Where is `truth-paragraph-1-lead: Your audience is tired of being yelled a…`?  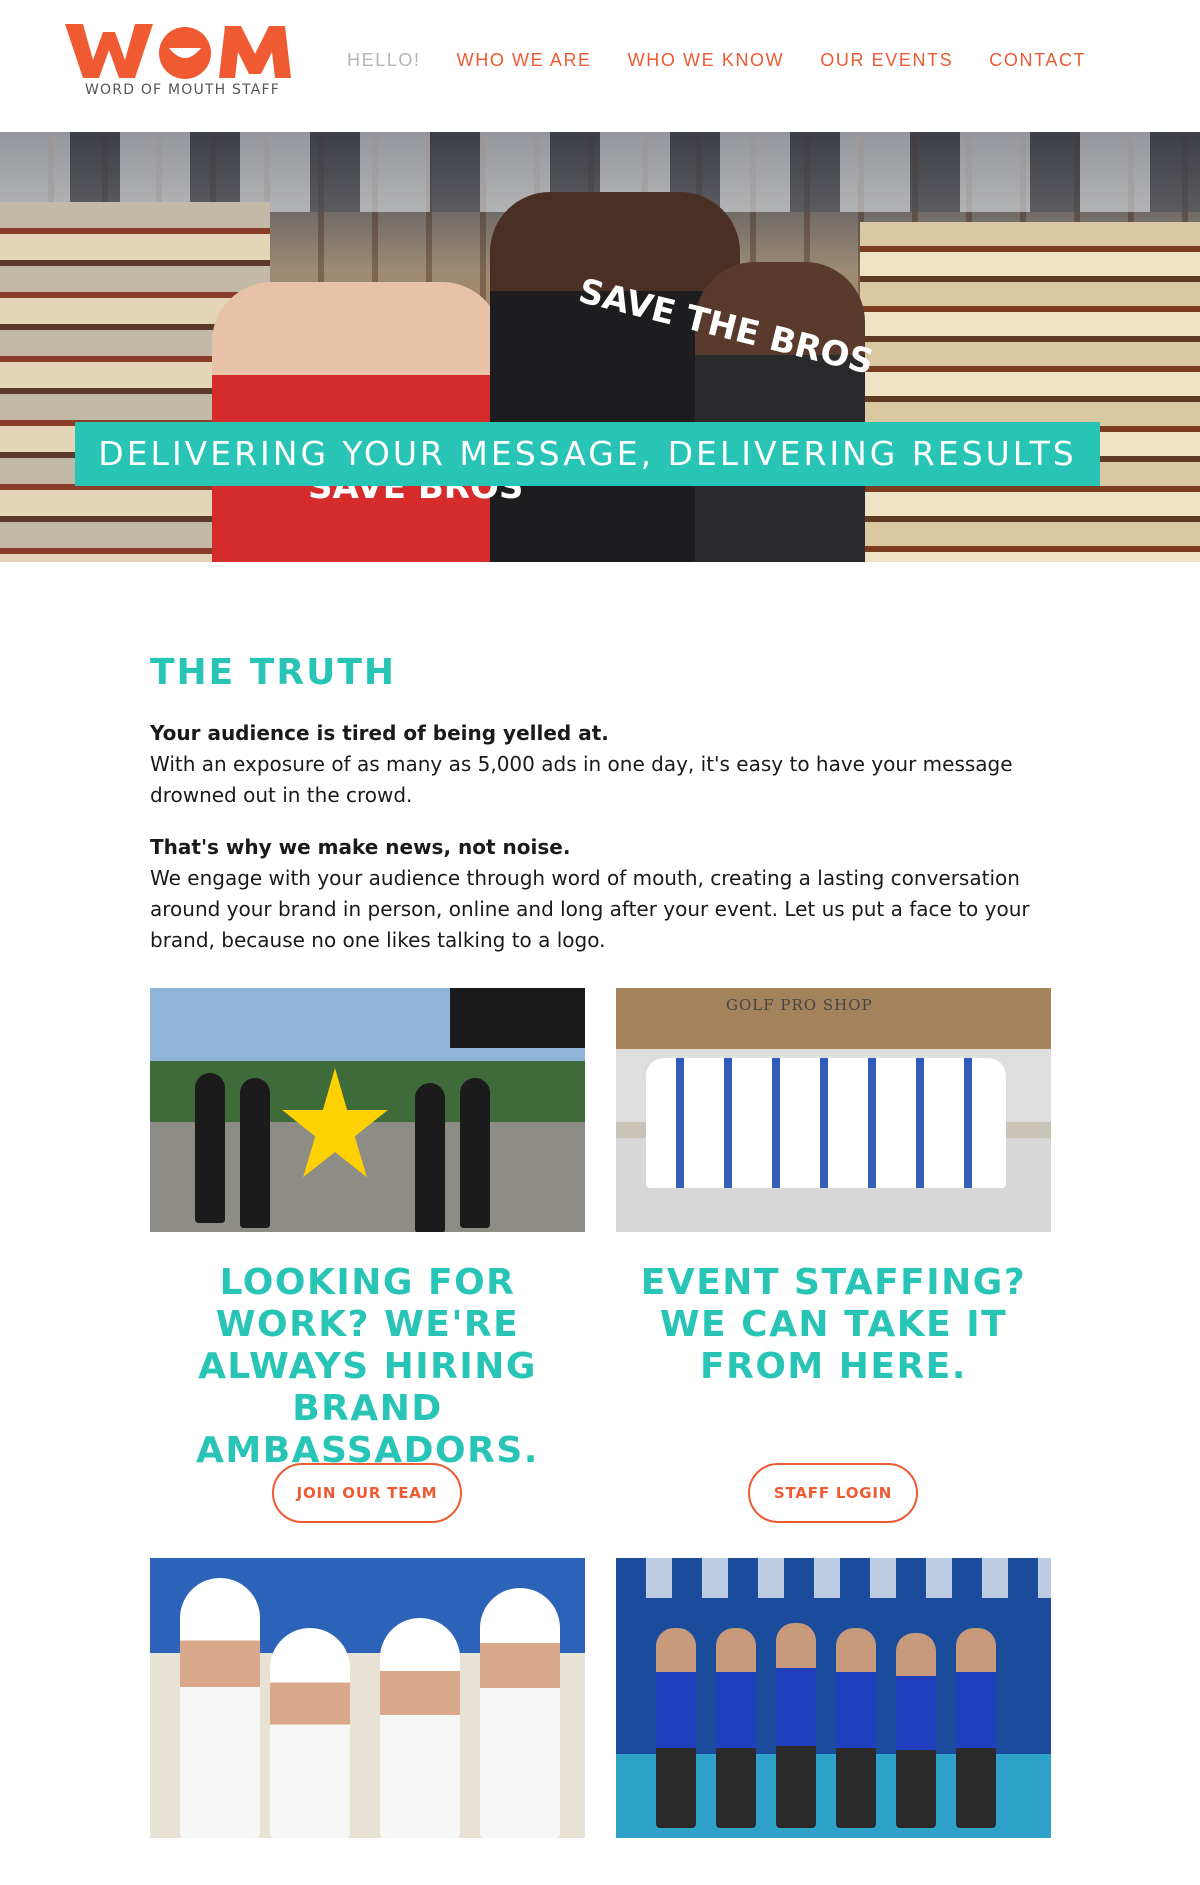 truth-paragraph-1-lead: Your audience is tired of being yelled a… is located at coordinates (379, 733).